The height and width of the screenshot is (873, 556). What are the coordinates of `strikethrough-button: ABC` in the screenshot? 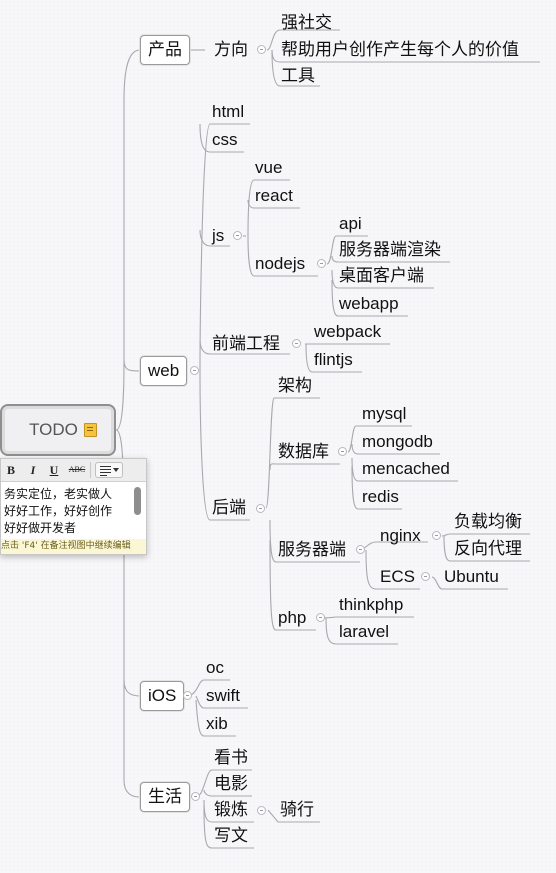 It's located at (77, 470).